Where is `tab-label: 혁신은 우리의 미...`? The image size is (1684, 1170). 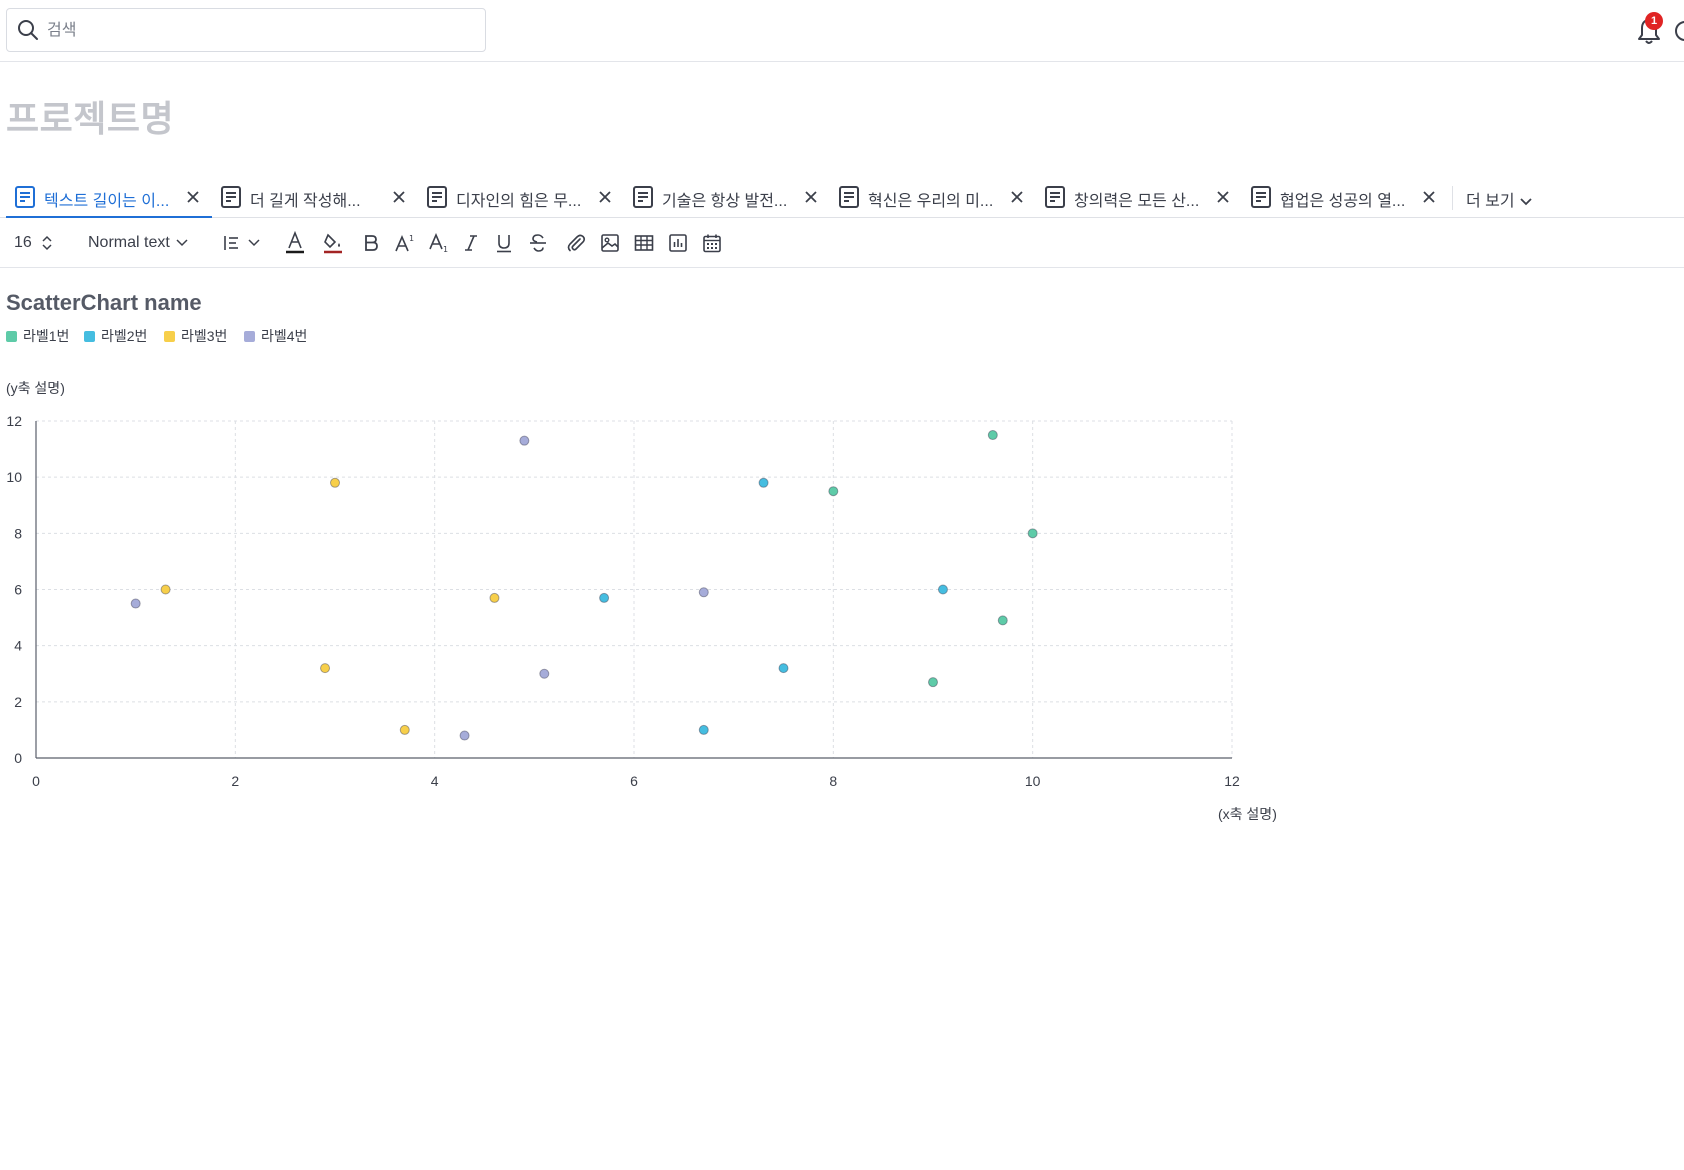
tab-label: 혁신은 우리의 미... is located at coordinates (931, 201).